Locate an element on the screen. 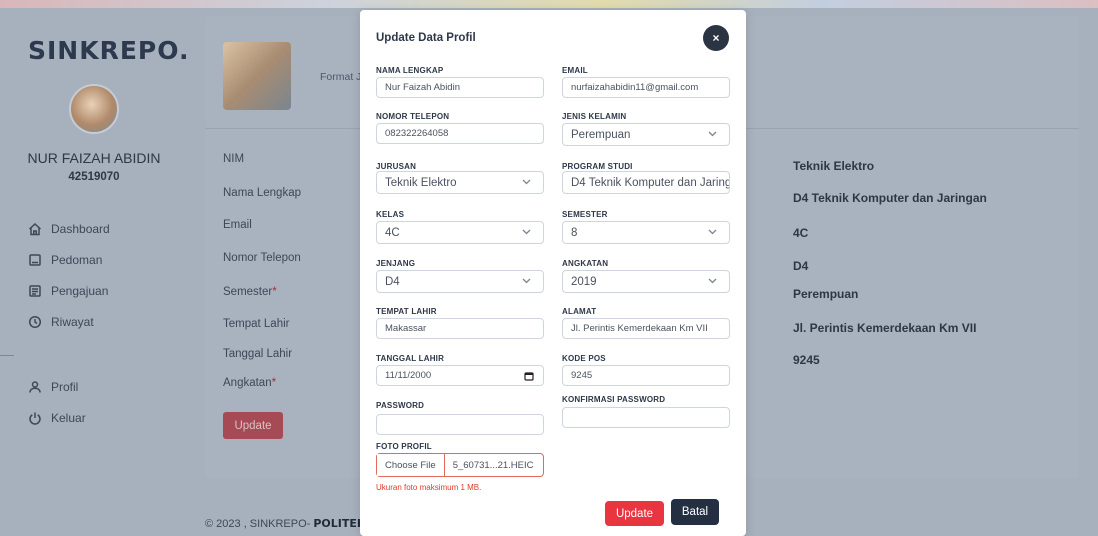 The width and height of the screenshot is (1098, 536). avatar is located at coordinates (94, 109).